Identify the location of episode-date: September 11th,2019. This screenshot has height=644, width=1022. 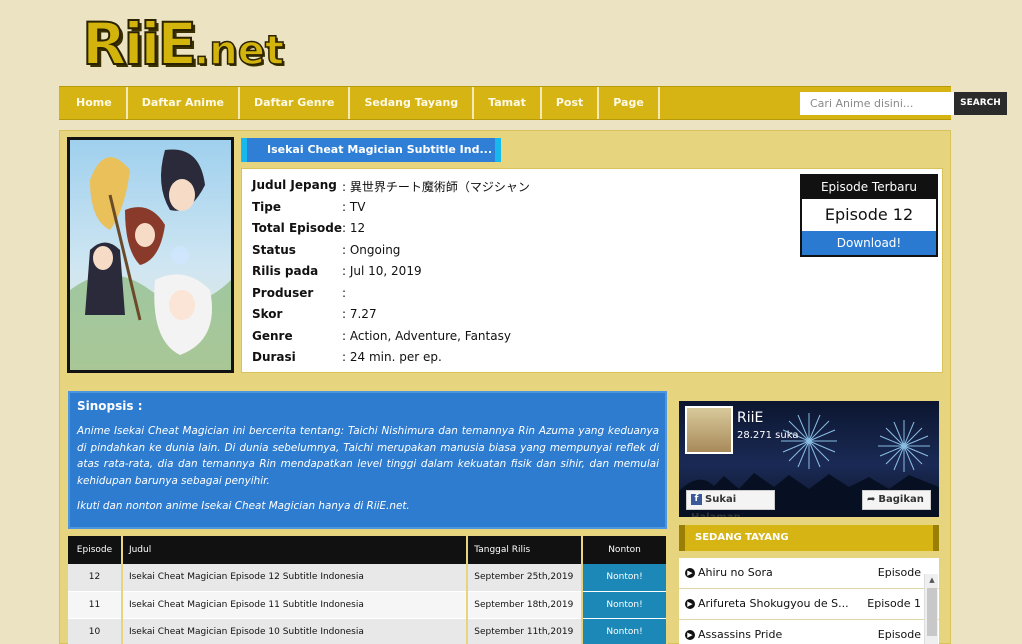
(525, 631).